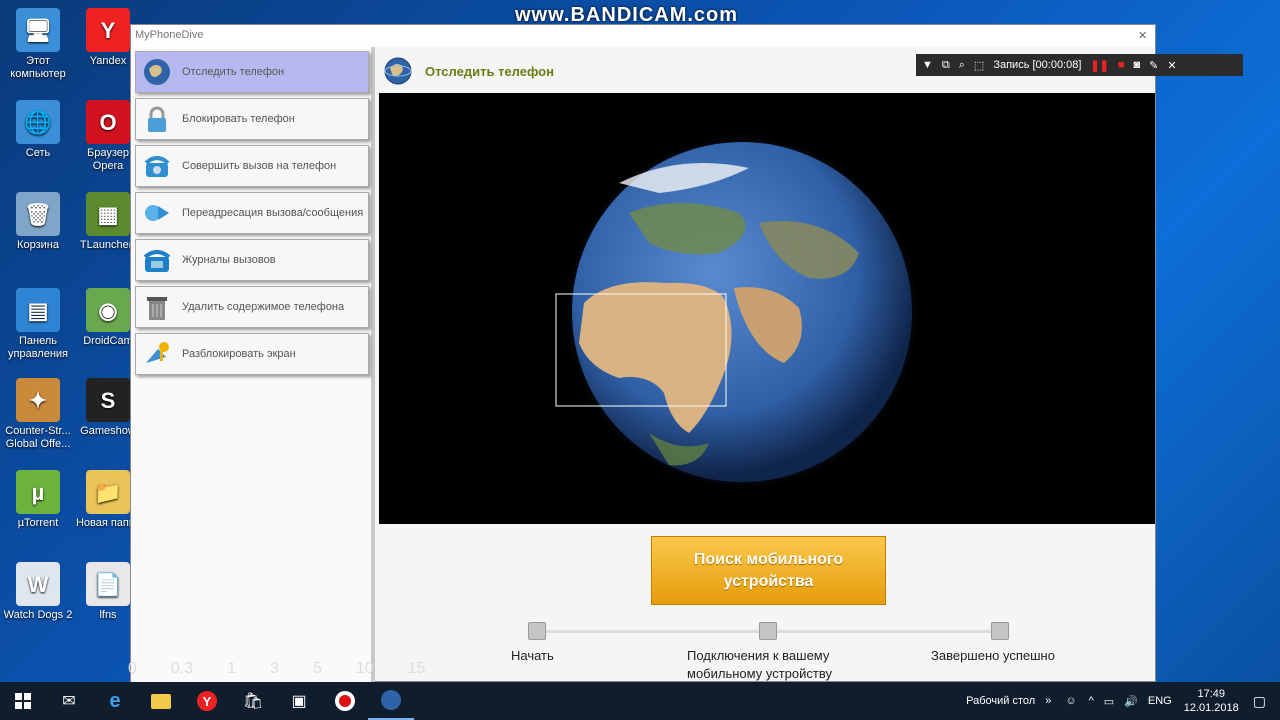  I want to click on app-icon: ▤, so click(38, 310).